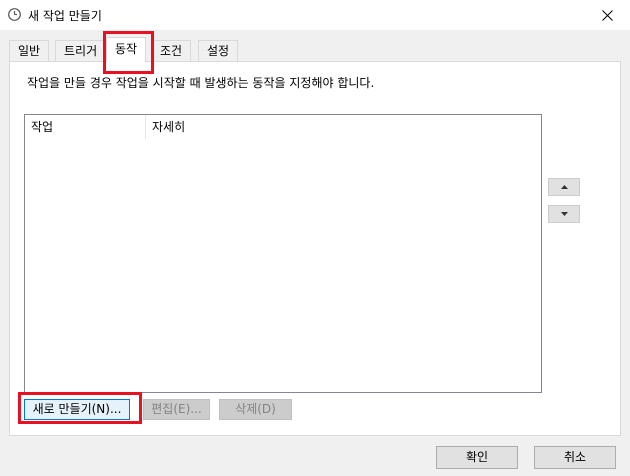 The height and width of the screenshot is (476, 630). What do you see at coordinates (81, 50) in the screenshot?
I see `tab-triggers: 트리거` at bounding box center [81, 50].